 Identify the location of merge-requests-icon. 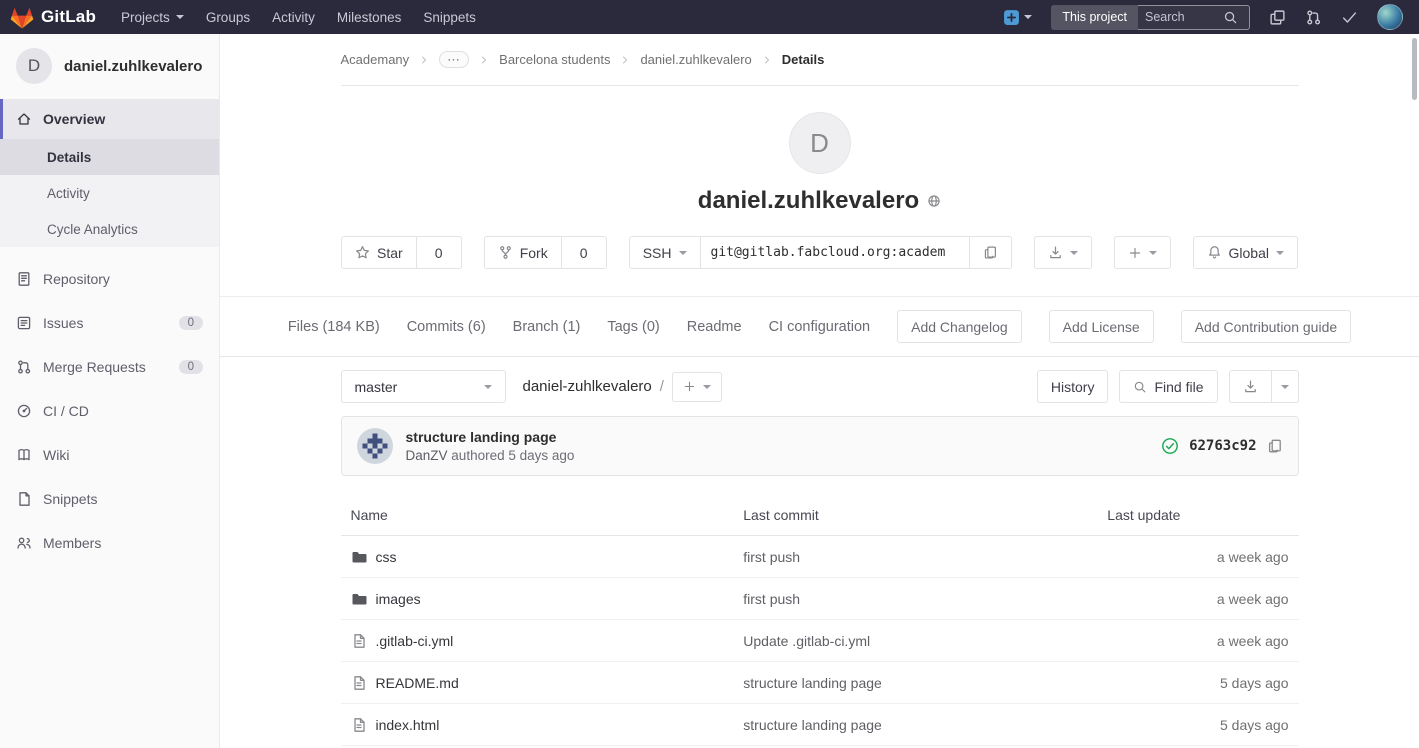
(1313, 17).